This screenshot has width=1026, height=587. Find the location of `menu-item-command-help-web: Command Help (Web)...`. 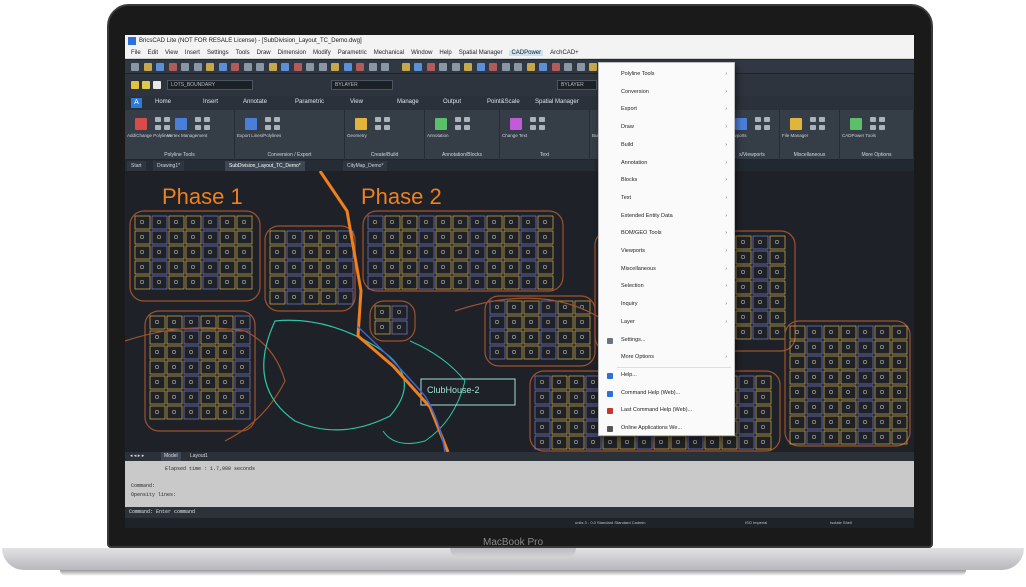

menu-item-command-help-web: Command Help (Web)... is located at coordinates (666, 394).